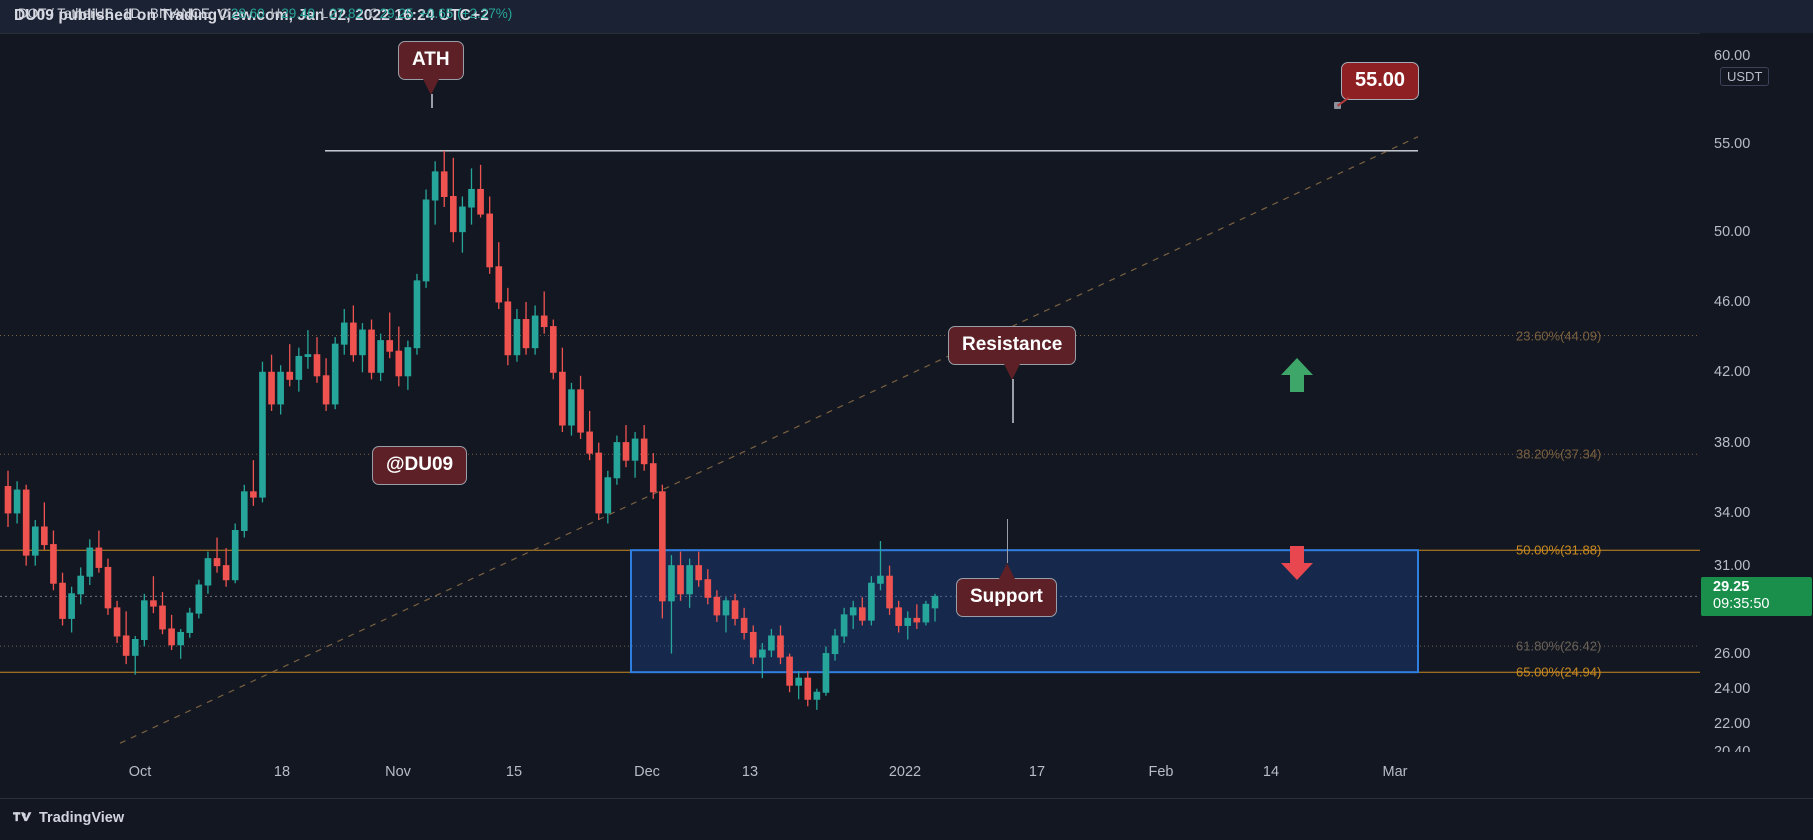 This screenshot has width=1813, height=840. Describe the element at coordinates (180, 13) in the screenshot. I see `legend-exchange: BINANCE` at that location.